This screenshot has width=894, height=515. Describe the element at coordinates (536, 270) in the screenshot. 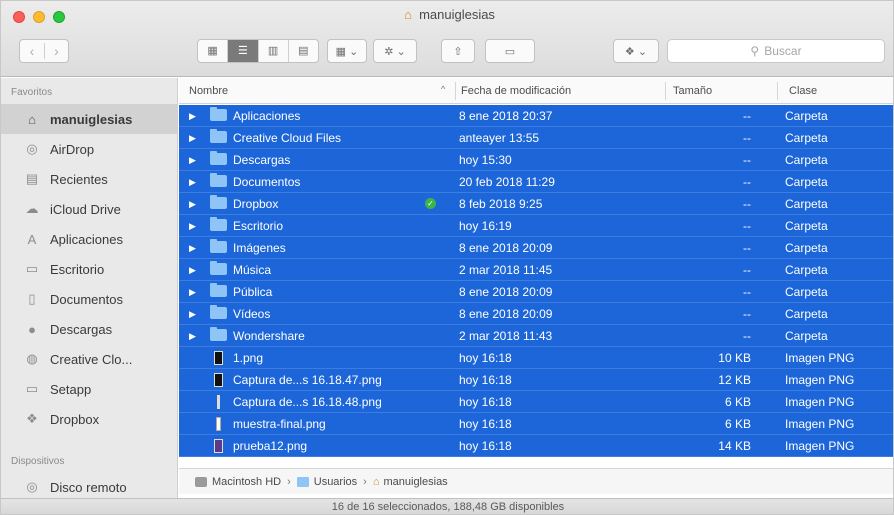

I see `file-row: ▶ Música 2 mar 2018 11:45 -- Carpeta` at that location.